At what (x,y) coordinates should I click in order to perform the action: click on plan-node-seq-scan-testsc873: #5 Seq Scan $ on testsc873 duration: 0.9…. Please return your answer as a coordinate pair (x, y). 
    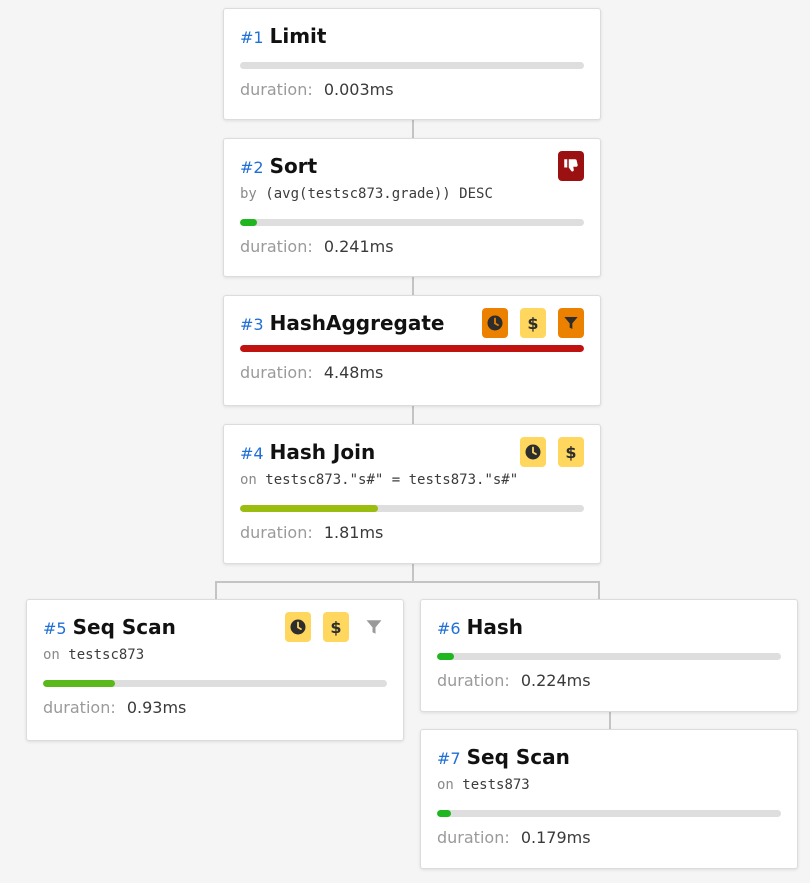
    Looking at the image, I should click on (215, 670).